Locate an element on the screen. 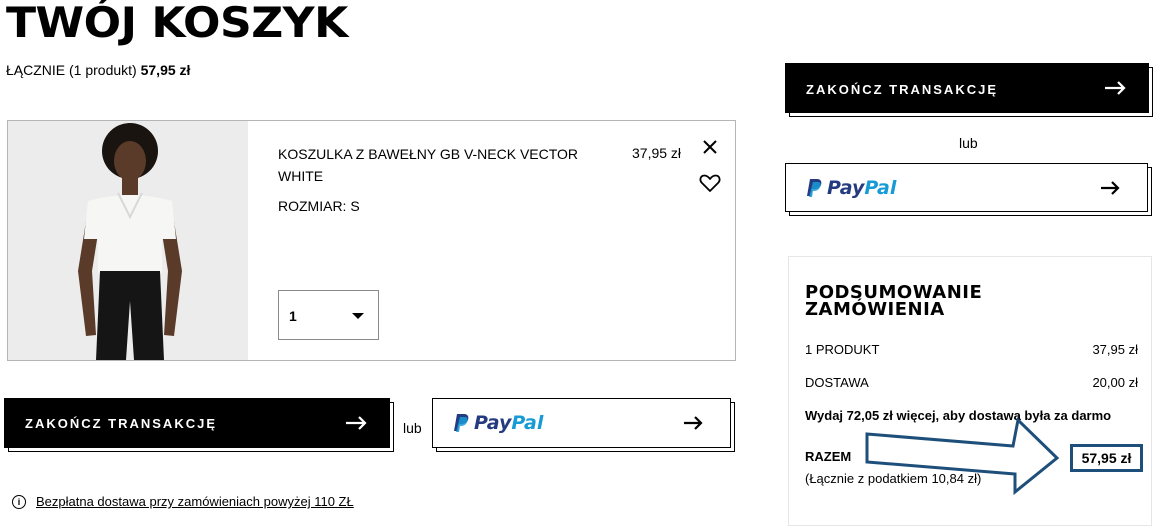 The image size is (1157, 529). product-image is located at coordinates (128, 240).